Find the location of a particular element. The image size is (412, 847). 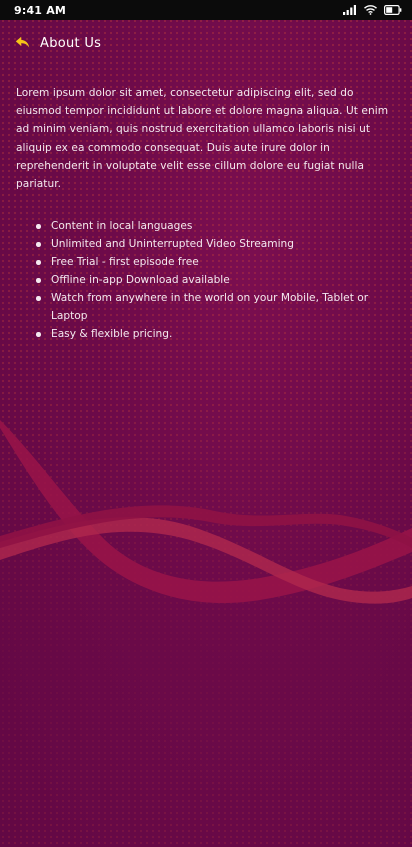

wifi-icon is located at coordinates (370, 10).